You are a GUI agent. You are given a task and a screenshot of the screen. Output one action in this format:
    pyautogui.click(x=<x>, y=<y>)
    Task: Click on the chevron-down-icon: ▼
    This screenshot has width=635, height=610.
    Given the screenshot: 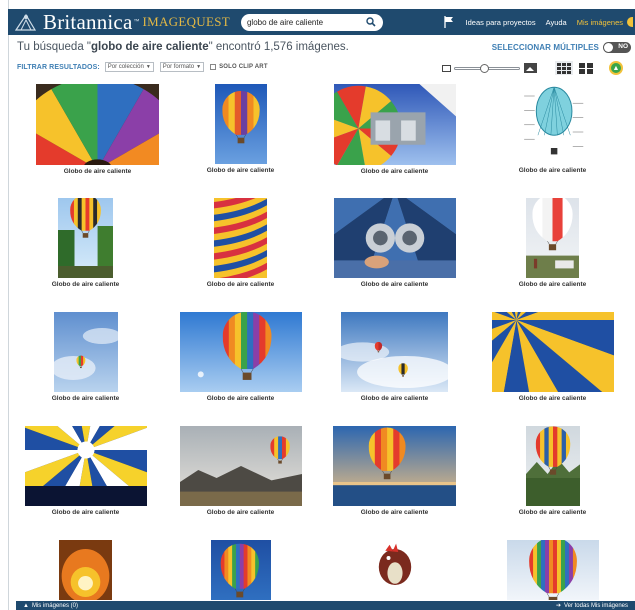 What is the action you would take?
    pyautogui.click(x=199, y=67)
    